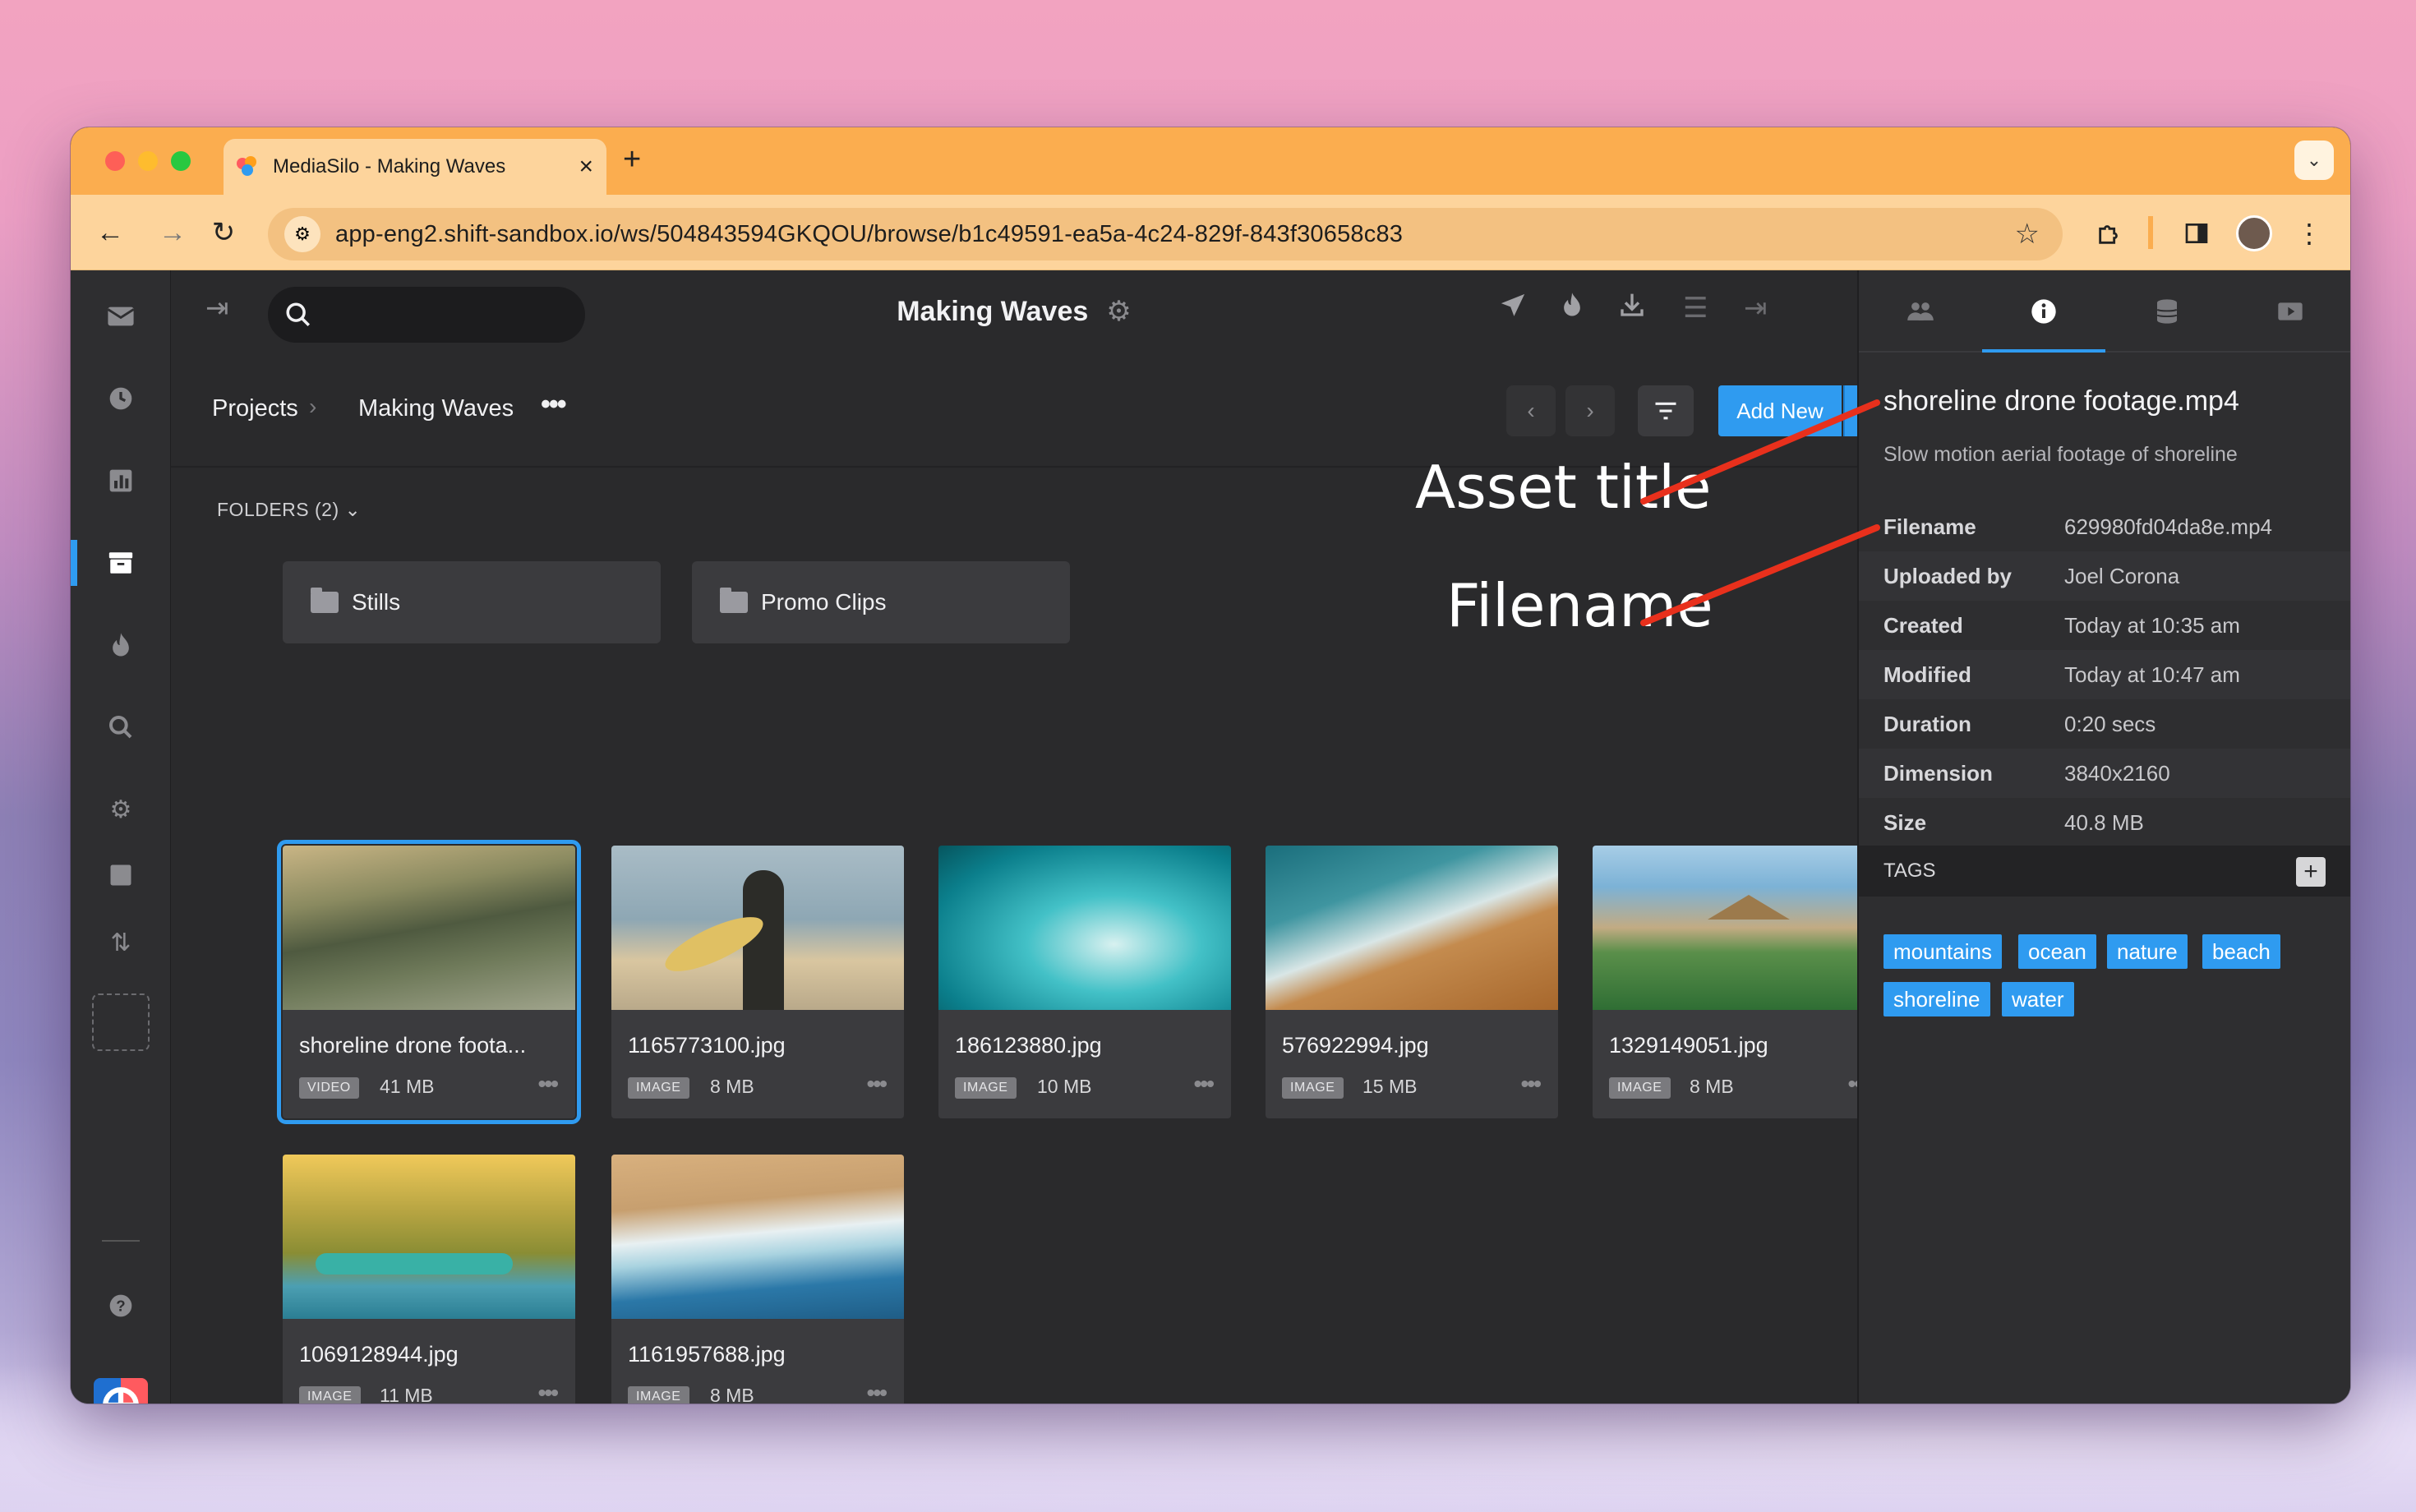 The height and width of the screenshot is (1512, 2416). I want to click on project-title-bar: Making Waves ⚙, so click(1014, 311).